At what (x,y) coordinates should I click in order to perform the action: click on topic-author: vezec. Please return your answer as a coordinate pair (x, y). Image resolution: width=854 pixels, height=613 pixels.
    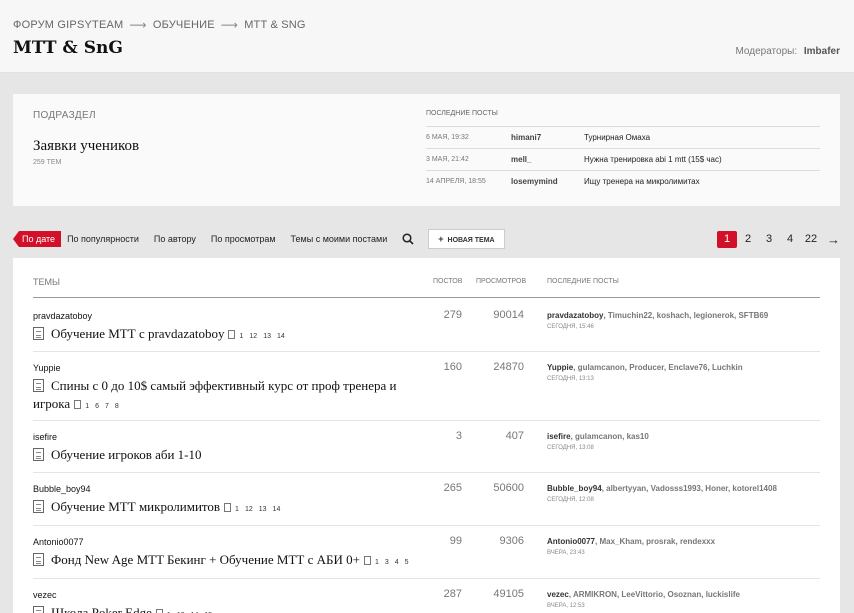
    Looking at the image, I should click on (45, 595).